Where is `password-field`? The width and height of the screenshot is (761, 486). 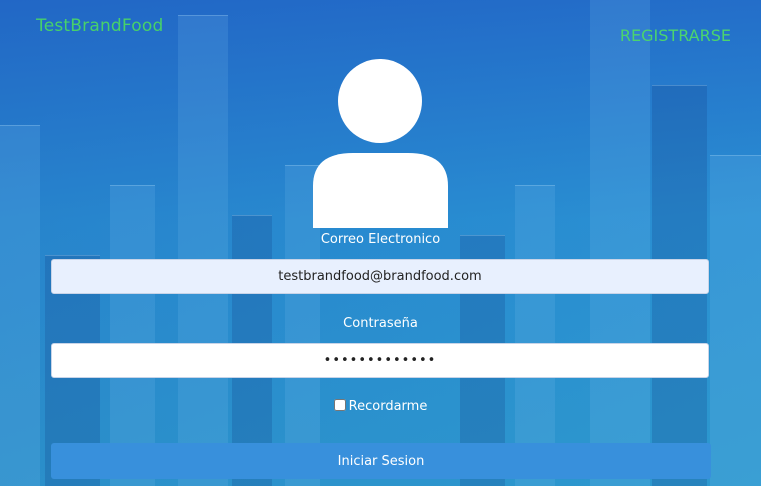
password-field is located at coordinates (380, 360).